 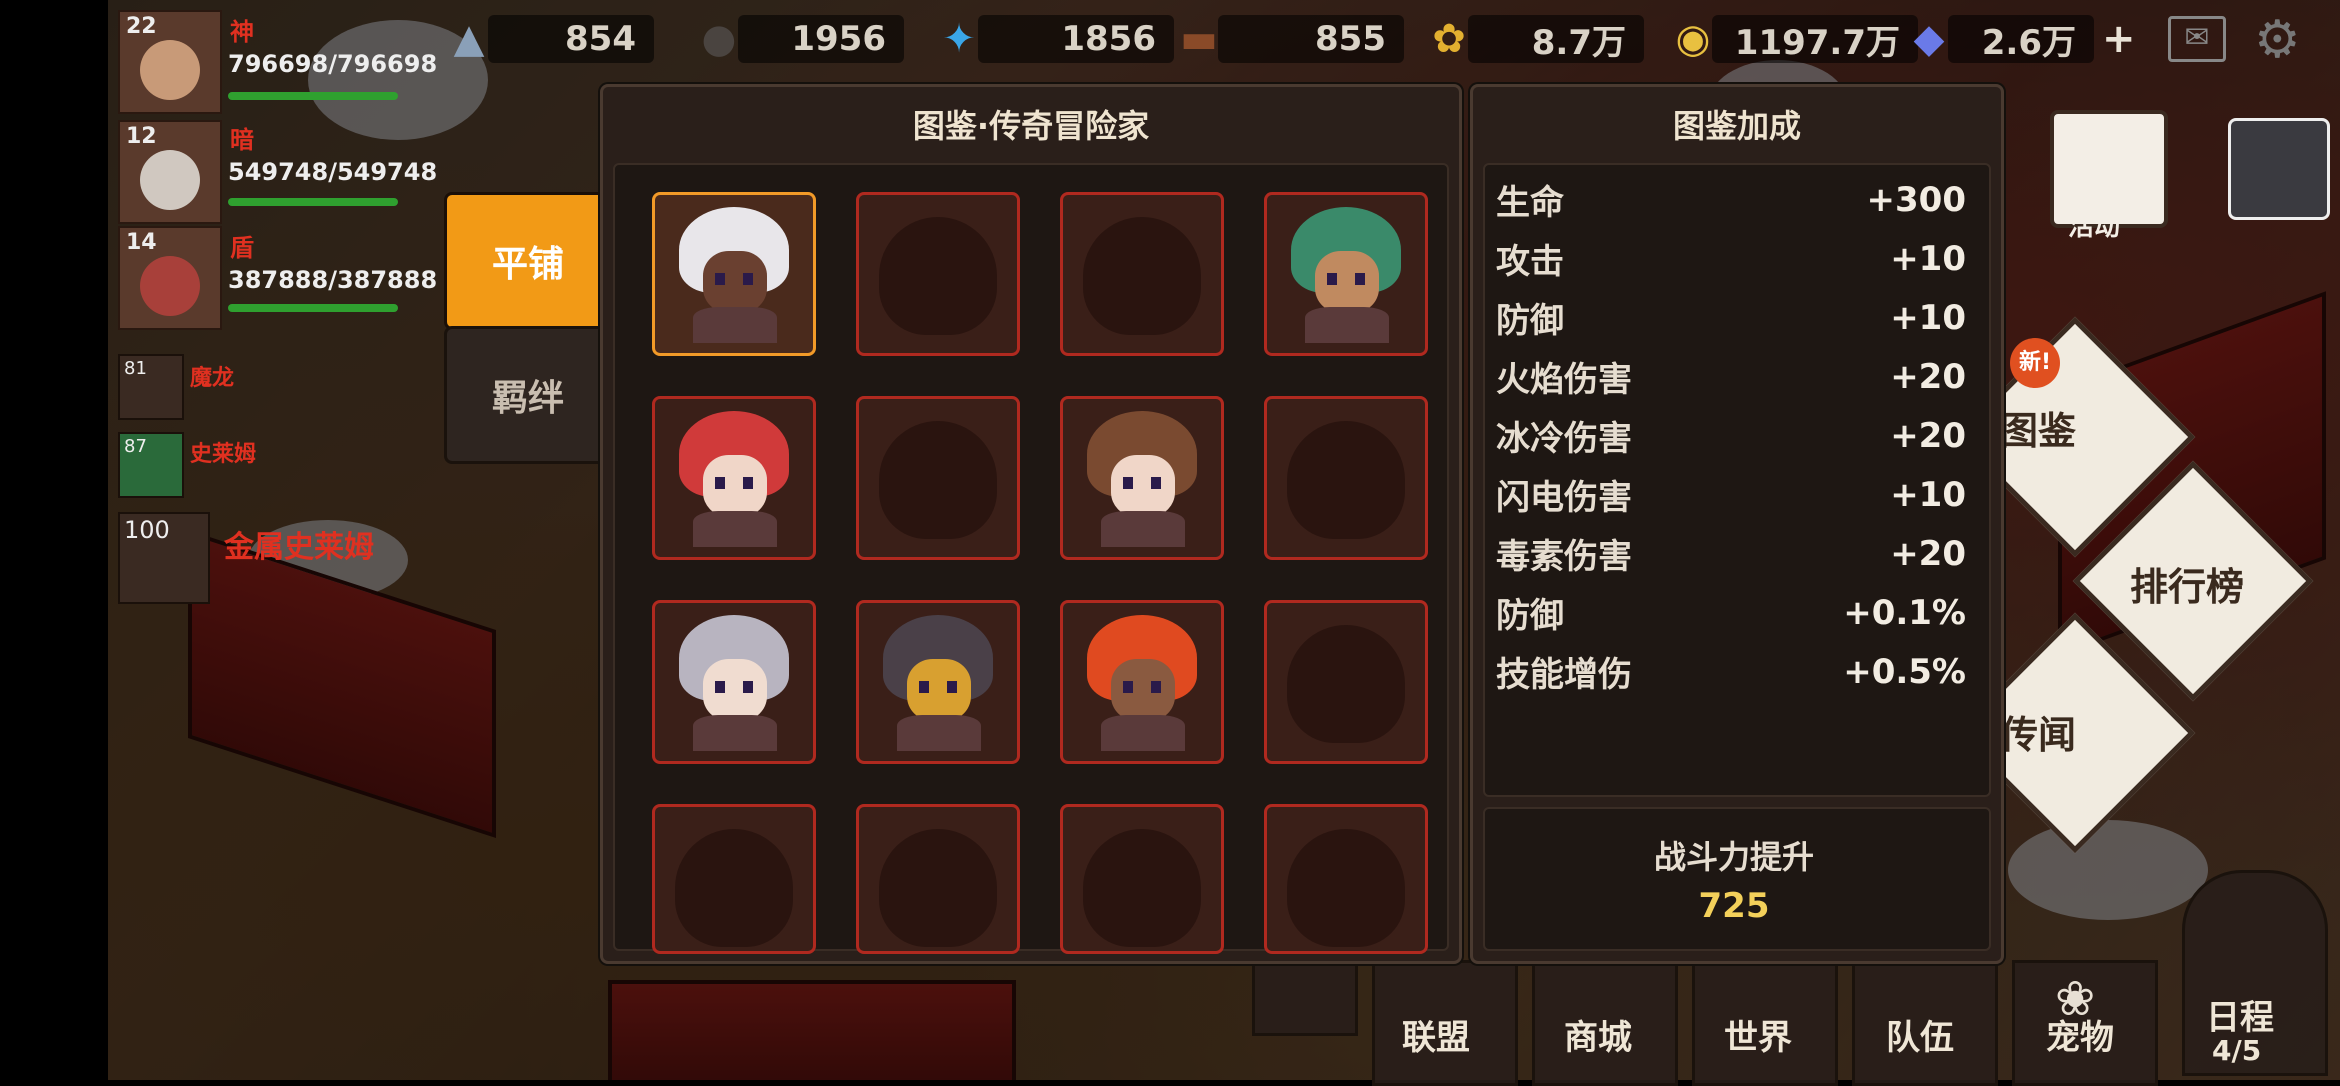 What do you see at coordinates (151, 387) in the screenshot?
I see `pet-slot-1: 81` at bounding box center [151, 387].